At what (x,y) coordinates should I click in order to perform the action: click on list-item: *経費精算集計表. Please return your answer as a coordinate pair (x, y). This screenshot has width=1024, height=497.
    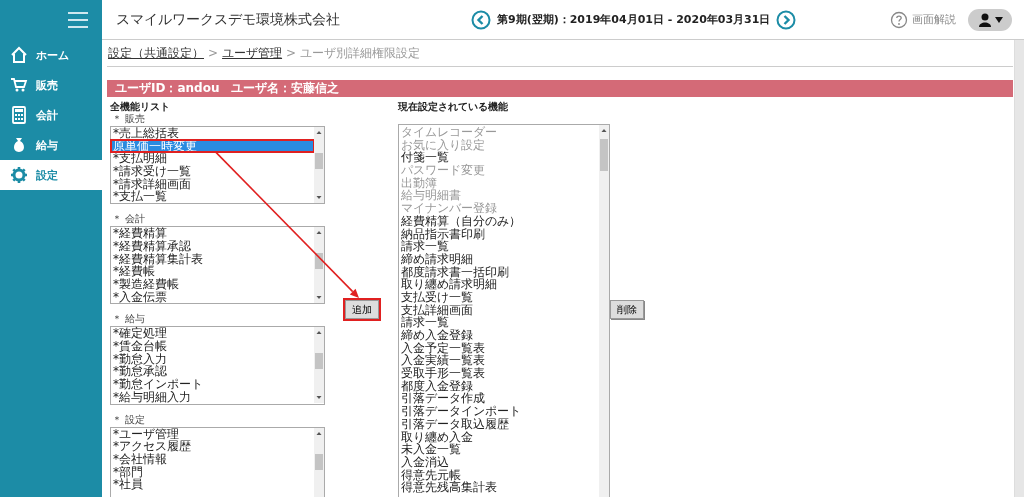
    Looking at the image, I should click on (212, 259).